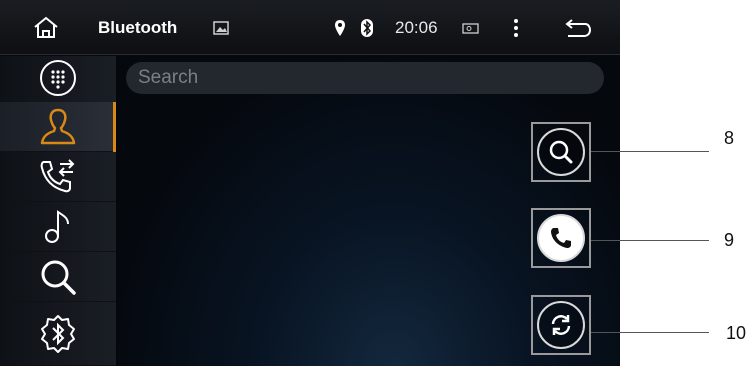 The height and width of the screenshot is (366, 755). I want to click on sidebar-item-bluetooth-settings, so click(58, 334).